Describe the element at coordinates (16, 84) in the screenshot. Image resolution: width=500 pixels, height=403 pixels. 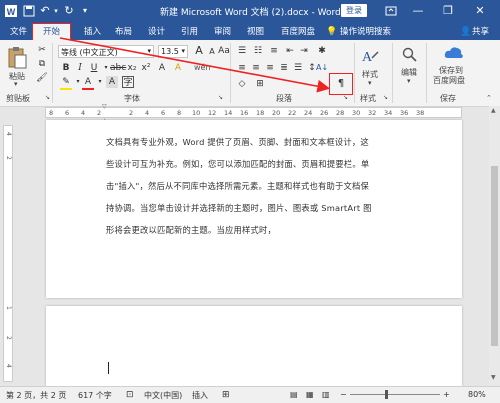
I see `paste-dropdown-icon: ▾` at that location.